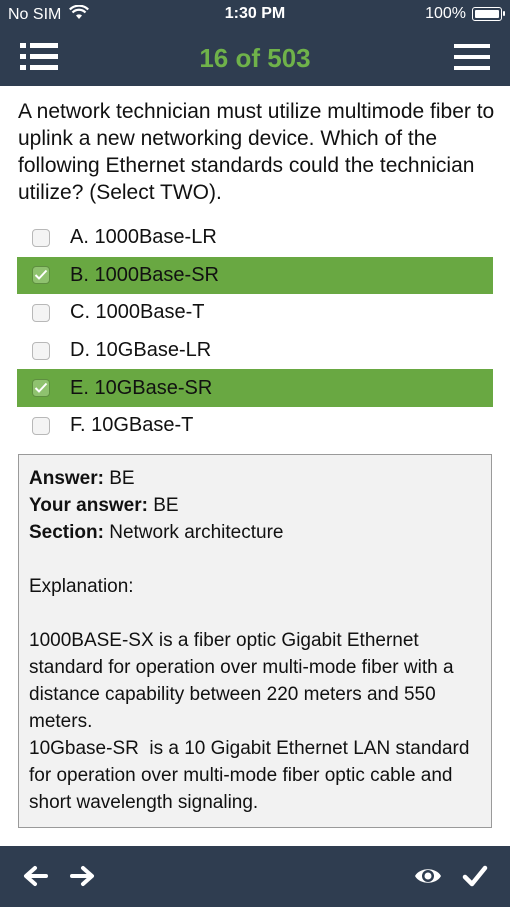 The image size is (510, 907). I want to click on your-answer-label: Your answer:, so click(88, 505).